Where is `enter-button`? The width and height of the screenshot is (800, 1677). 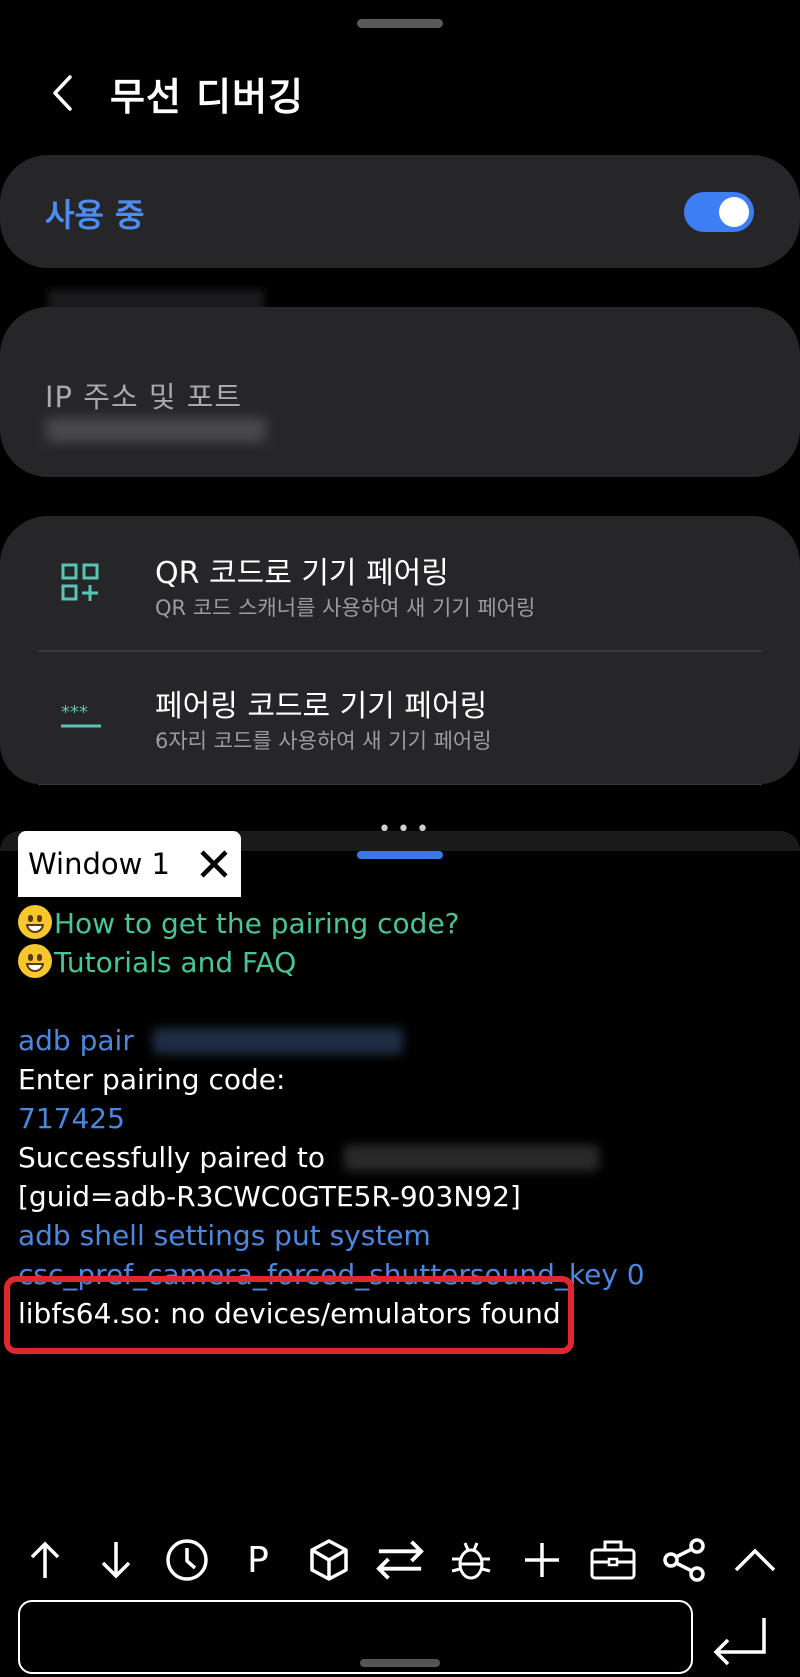 enter-button is located at coordinates (741, 1640).